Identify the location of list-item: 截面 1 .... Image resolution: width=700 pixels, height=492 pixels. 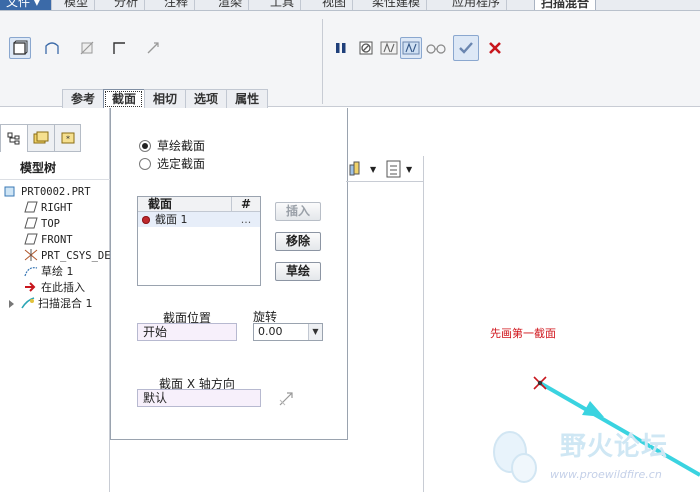
(199, 219).